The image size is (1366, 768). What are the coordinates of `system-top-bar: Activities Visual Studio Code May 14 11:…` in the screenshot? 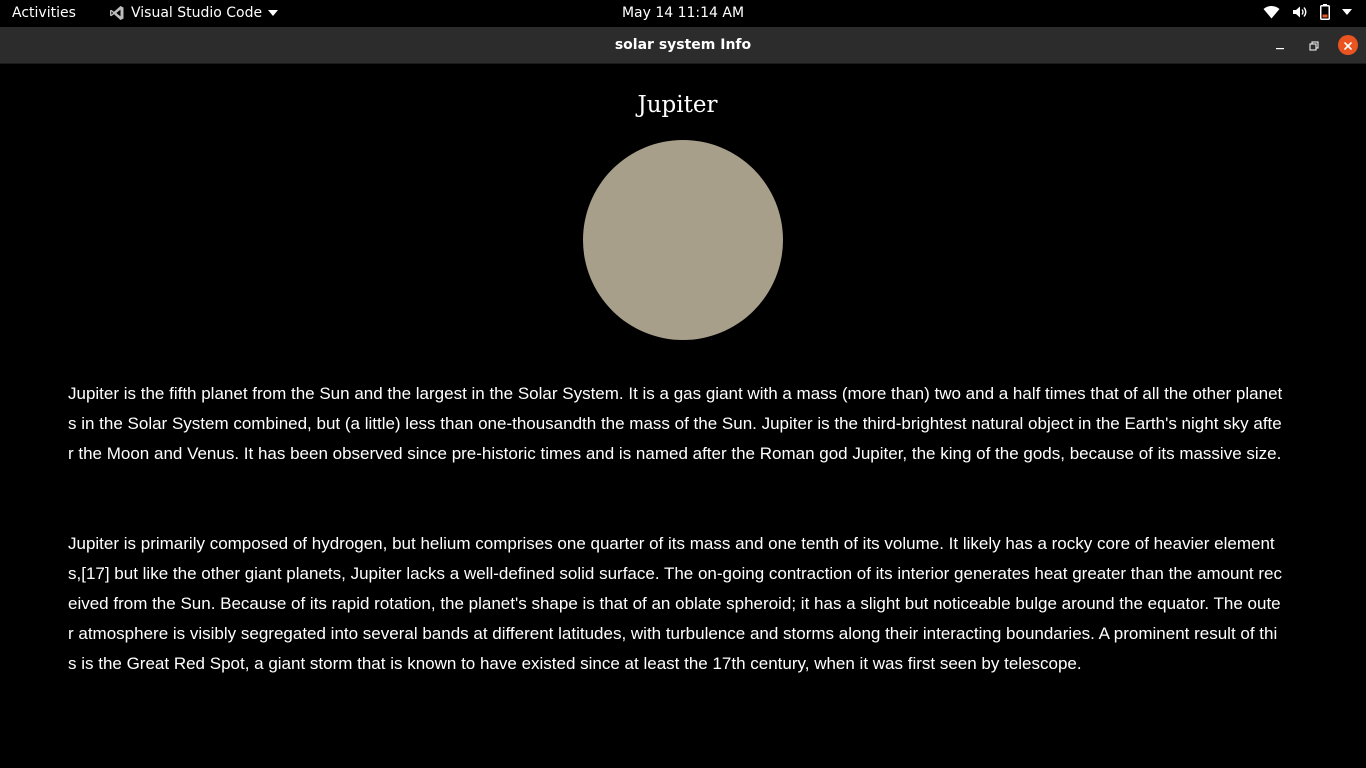 It's located at (683, 13).